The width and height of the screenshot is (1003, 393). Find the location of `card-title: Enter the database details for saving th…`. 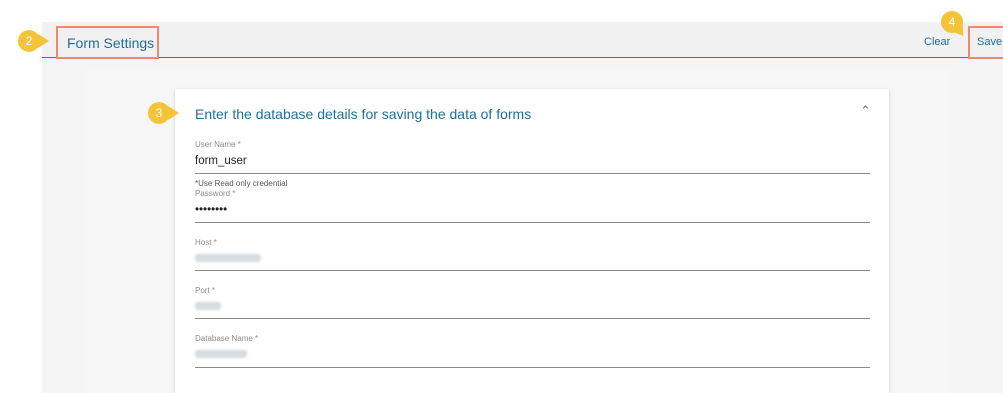

card-title: Enter the database details for saving th… is located at coordinates (363, 114).